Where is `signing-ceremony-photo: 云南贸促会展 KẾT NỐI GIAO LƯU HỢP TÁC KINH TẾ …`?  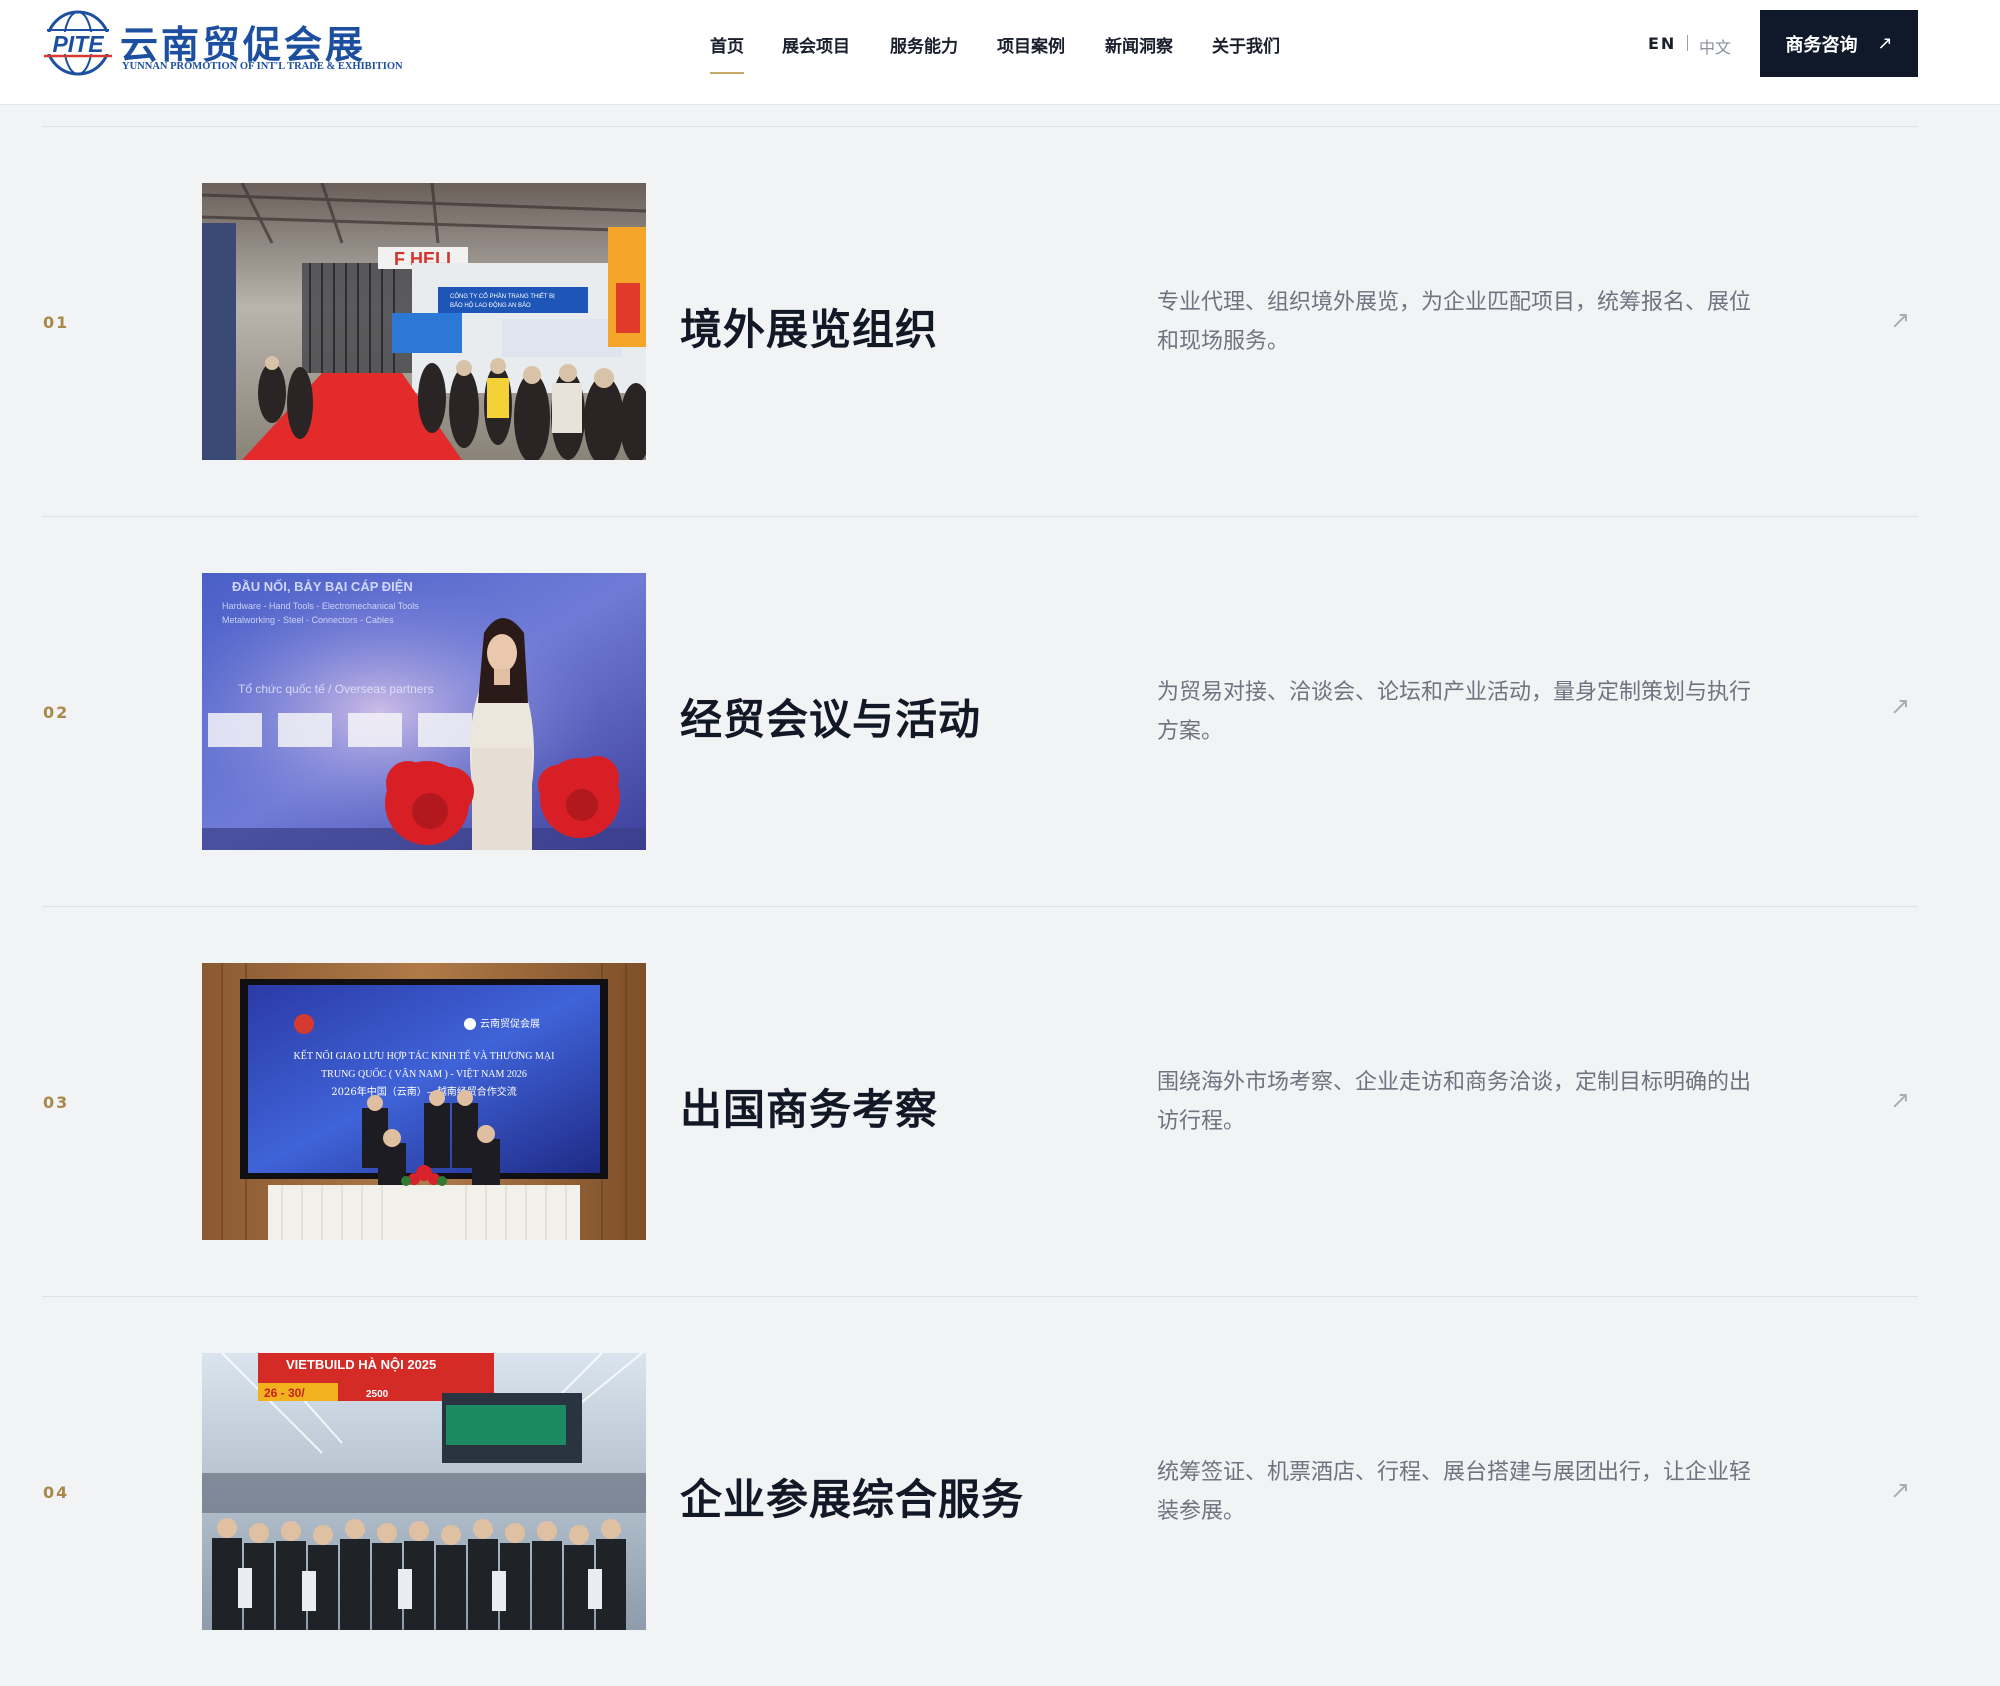 signing-ceremony-photo: 云南贸促会展 KẾT NỐI GIAO LƯU HỢP TÁC KINH TẾ … is located at coordinates (424, 1101).